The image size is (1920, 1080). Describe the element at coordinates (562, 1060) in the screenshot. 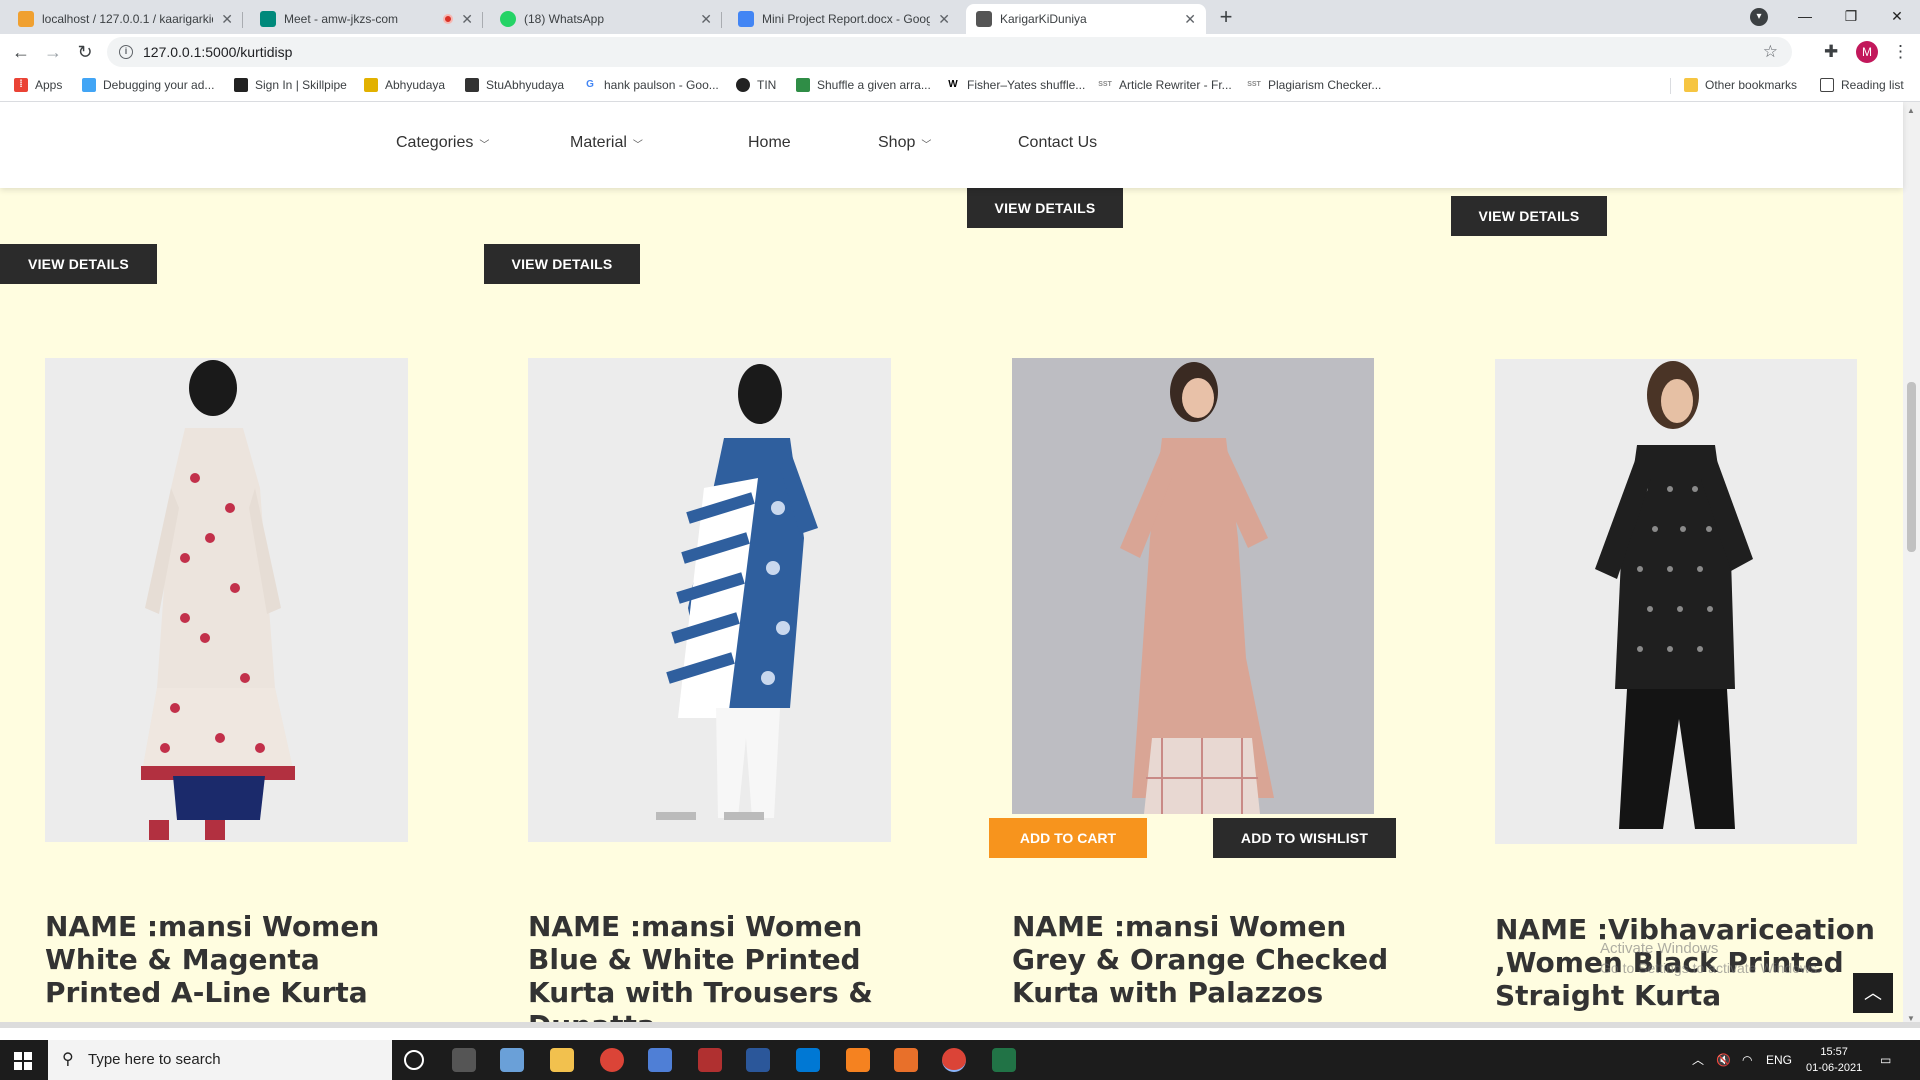

I see `file-explorer-icon` at that location.